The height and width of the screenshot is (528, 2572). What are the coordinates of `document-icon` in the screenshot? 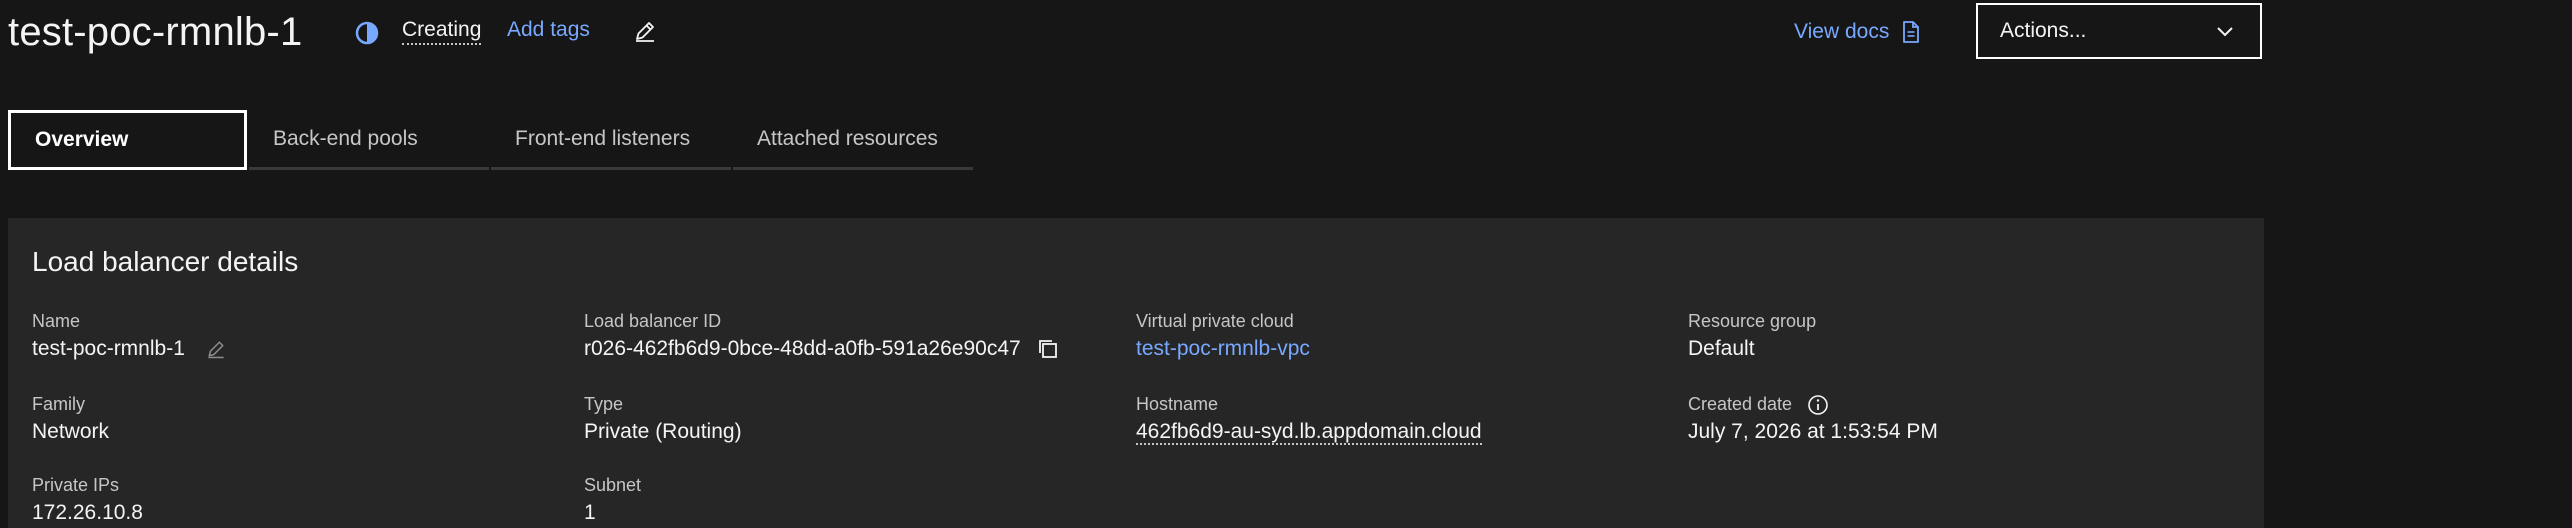 It's located at (1911, 32).